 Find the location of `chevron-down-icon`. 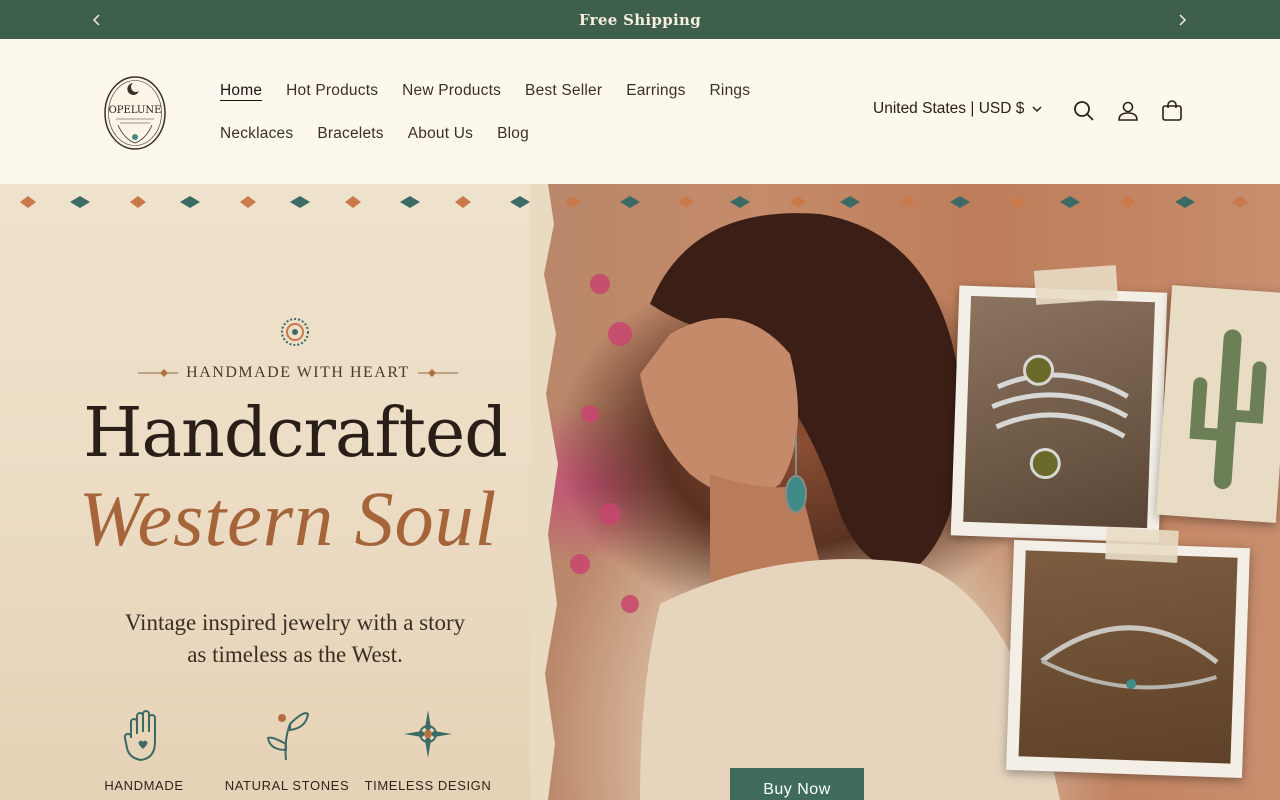

chevron-down-icon is located at coordinates (1037, 108).